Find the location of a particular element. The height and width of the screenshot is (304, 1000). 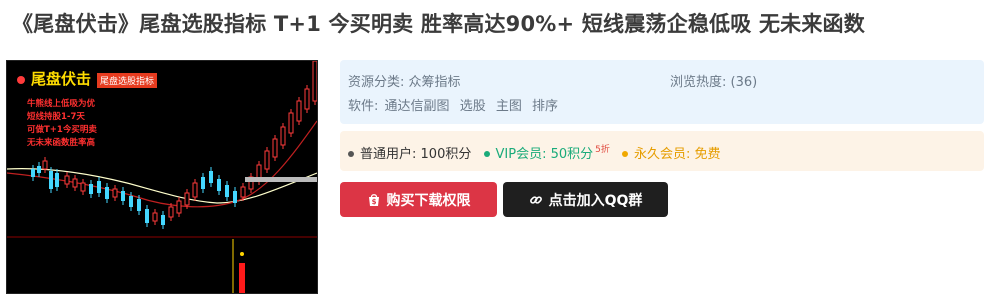

price-vip: VIP会员: 50积分 5折 is located at coordinates (549, 153).